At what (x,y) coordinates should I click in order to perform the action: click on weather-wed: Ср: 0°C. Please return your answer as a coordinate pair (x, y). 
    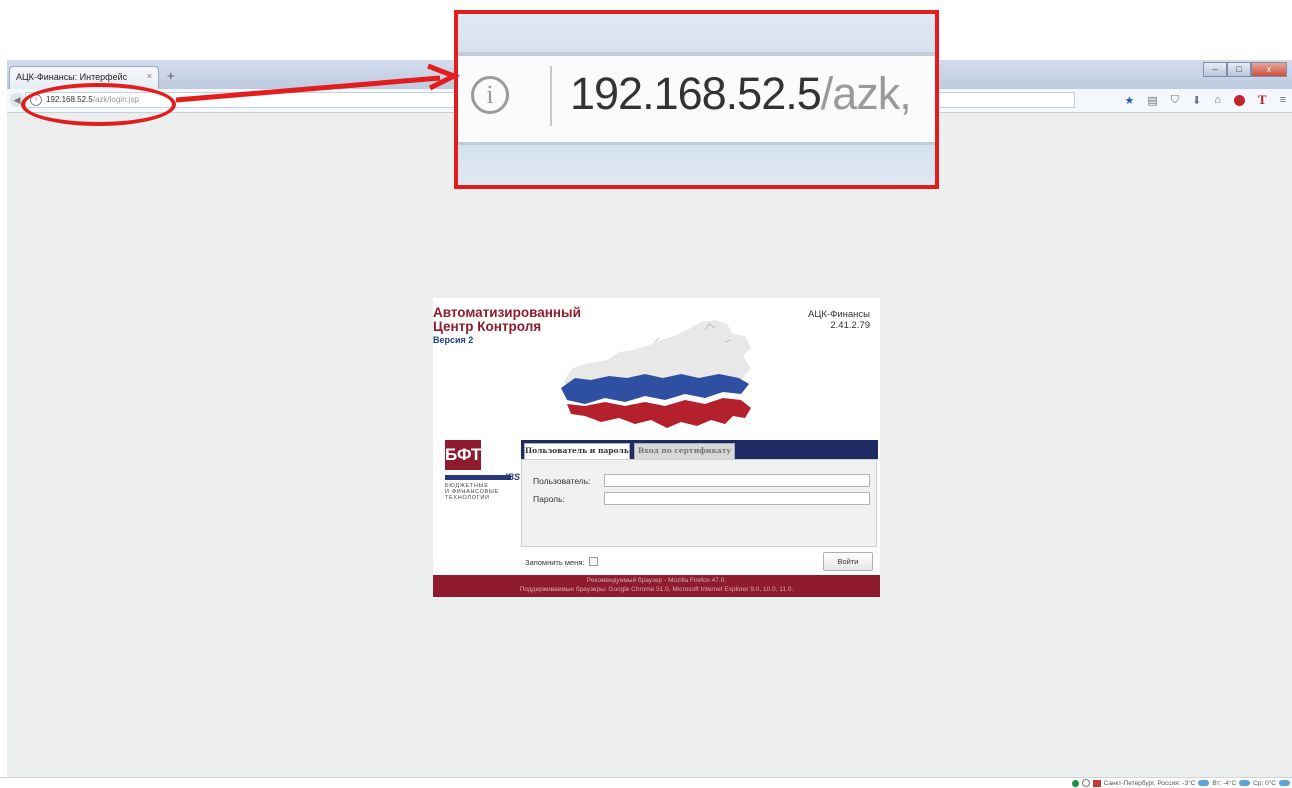
    Looking at the image, I should click on (1264, 783).